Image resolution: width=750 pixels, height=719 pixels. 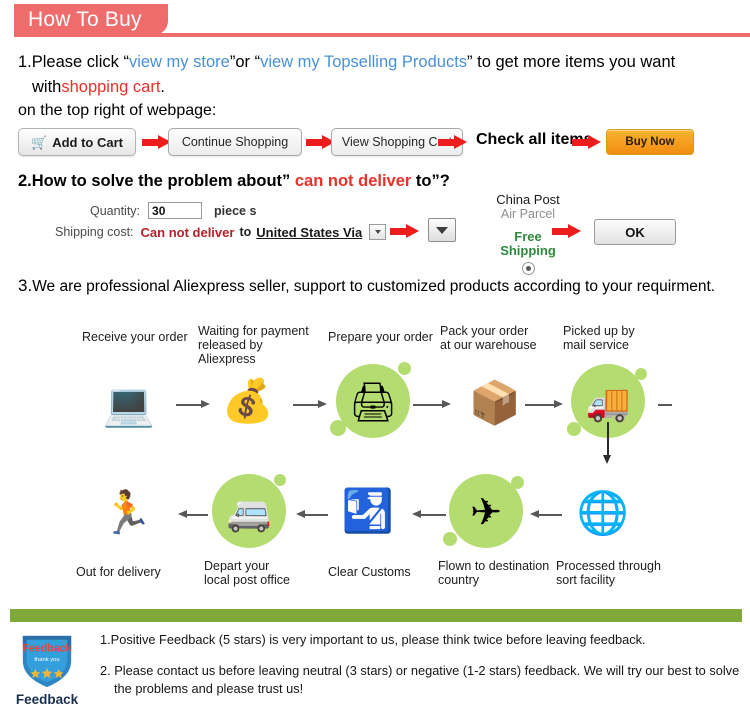 What do you see at coordinates (47, 699) in the screenshot?
I see `feedback-badge-caption: Feedback` at bounding box center [47, 699].